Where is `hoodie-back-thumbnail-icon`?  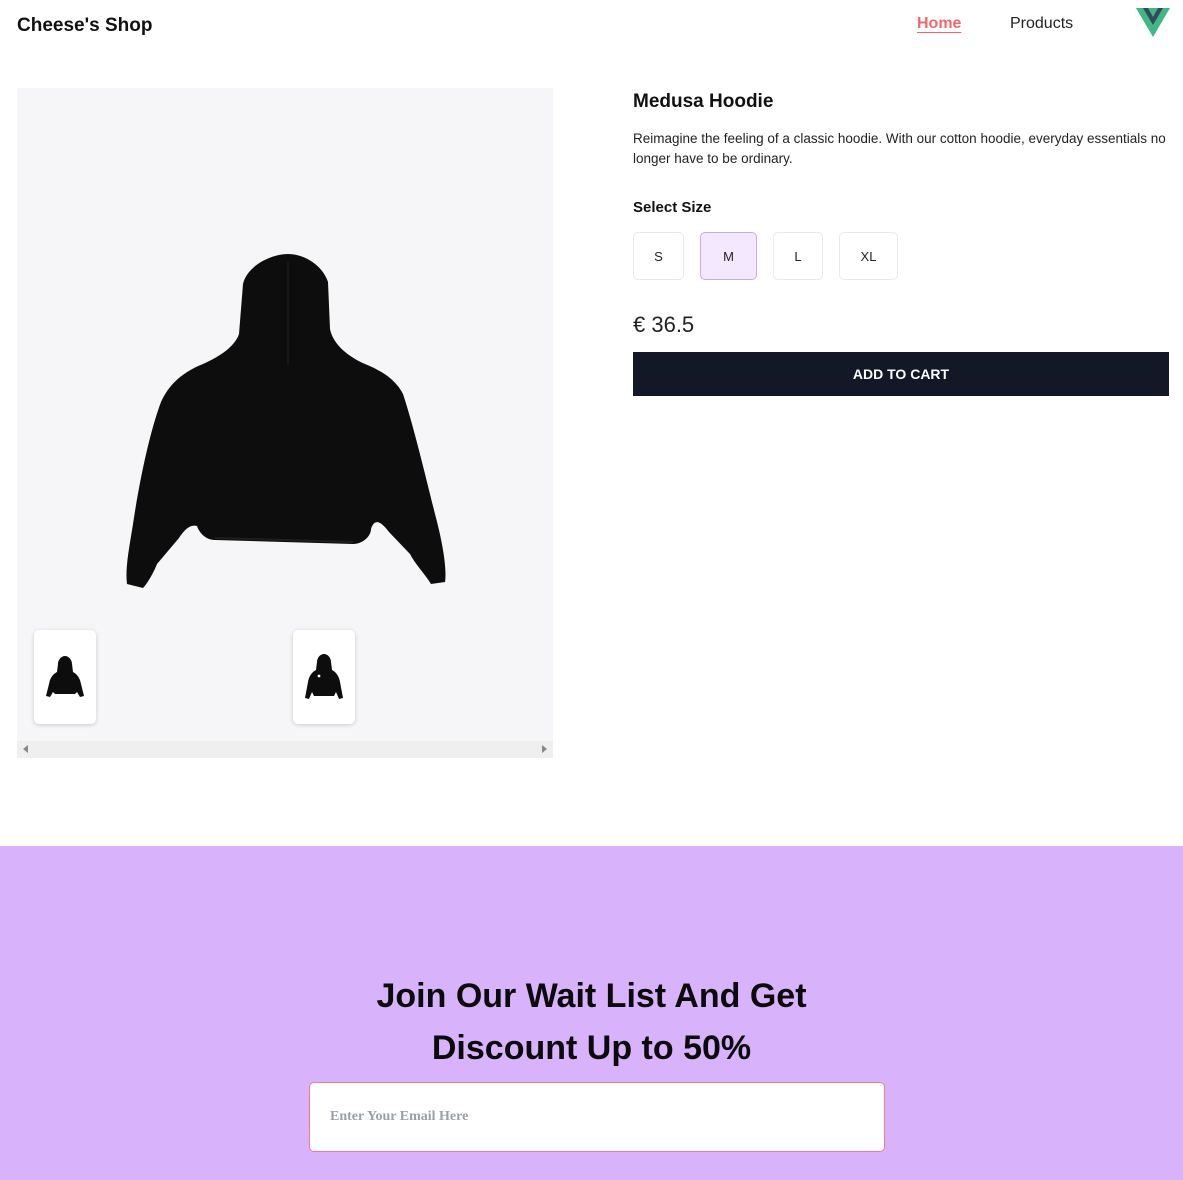
hoodie-back-thumbnail-icon is located at coordinates (65, 676).